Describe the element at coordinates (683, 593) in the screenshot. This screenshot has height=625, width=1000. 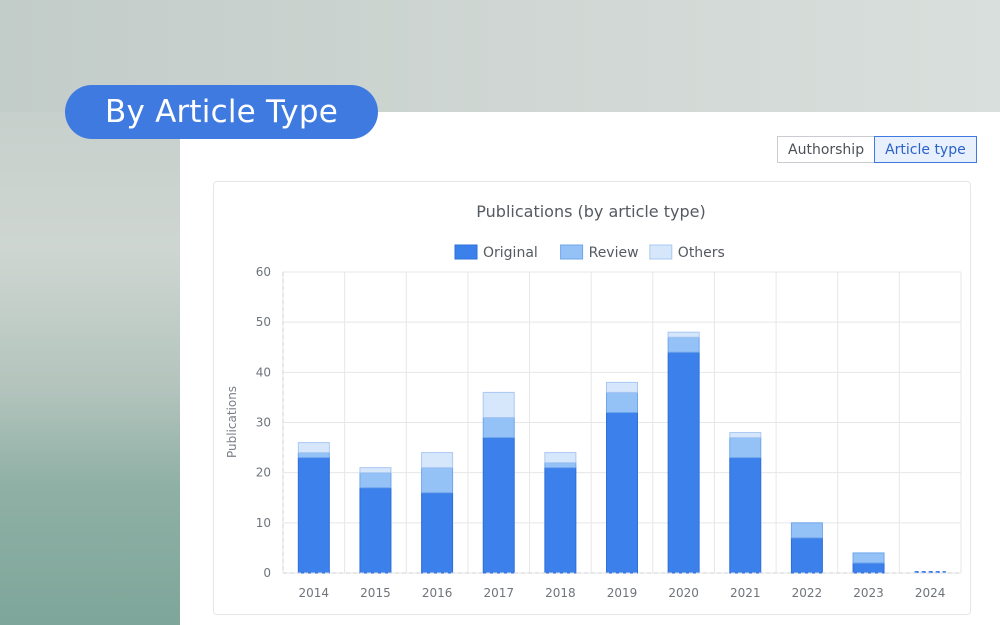
I see `x-tick-label: 2020` at that location.